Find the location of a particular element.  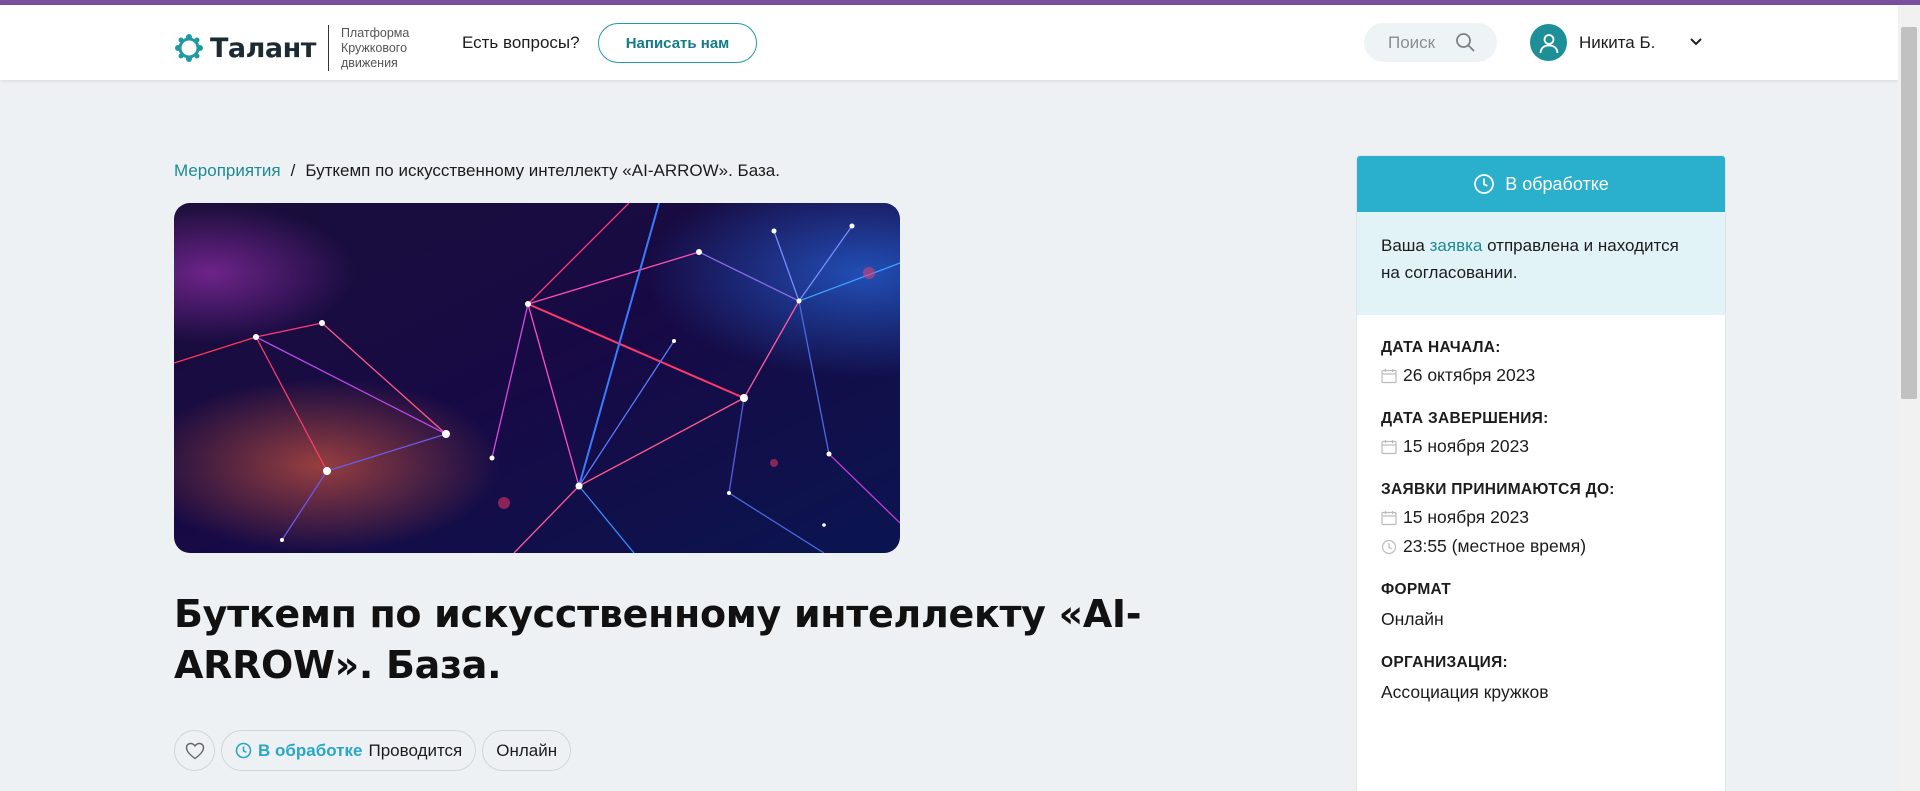

logo-tagline: Платформа Кружкового движения is located at coordinates (375, 47).